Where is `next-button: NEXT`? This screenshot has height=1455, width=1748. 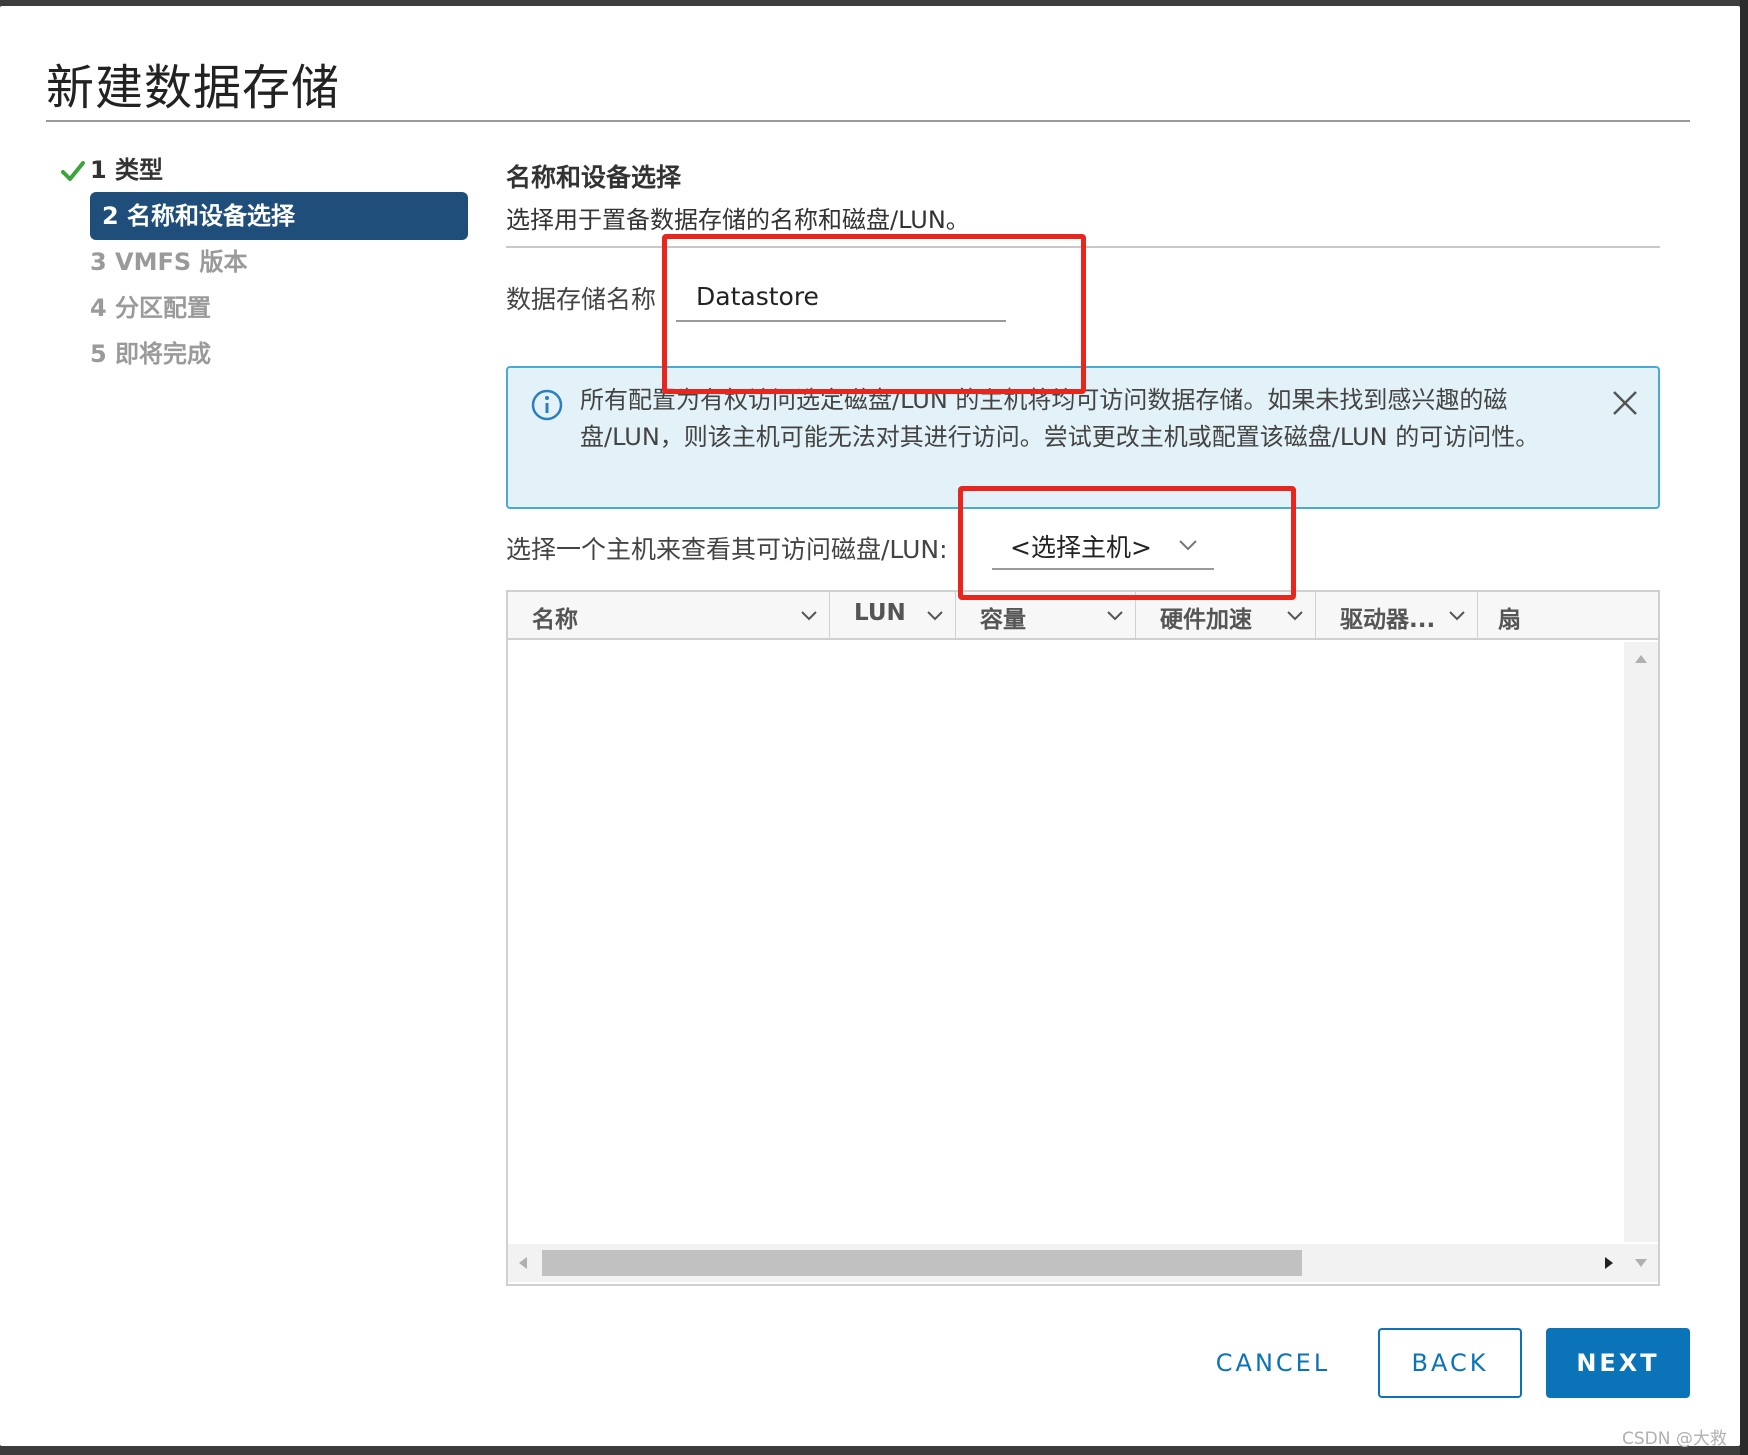
next-button: NEXT is located at coordinates (1618, 1363).